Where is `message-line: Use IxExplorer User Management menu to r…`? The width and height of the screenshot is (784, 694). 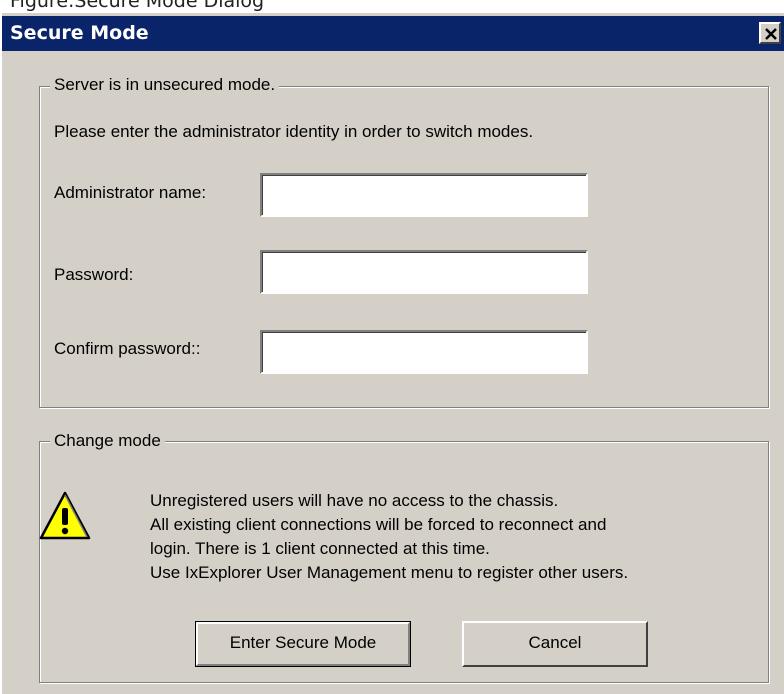
message-line: Use IxExplorer User Management menu to r… is located at coordinates (389, 572).